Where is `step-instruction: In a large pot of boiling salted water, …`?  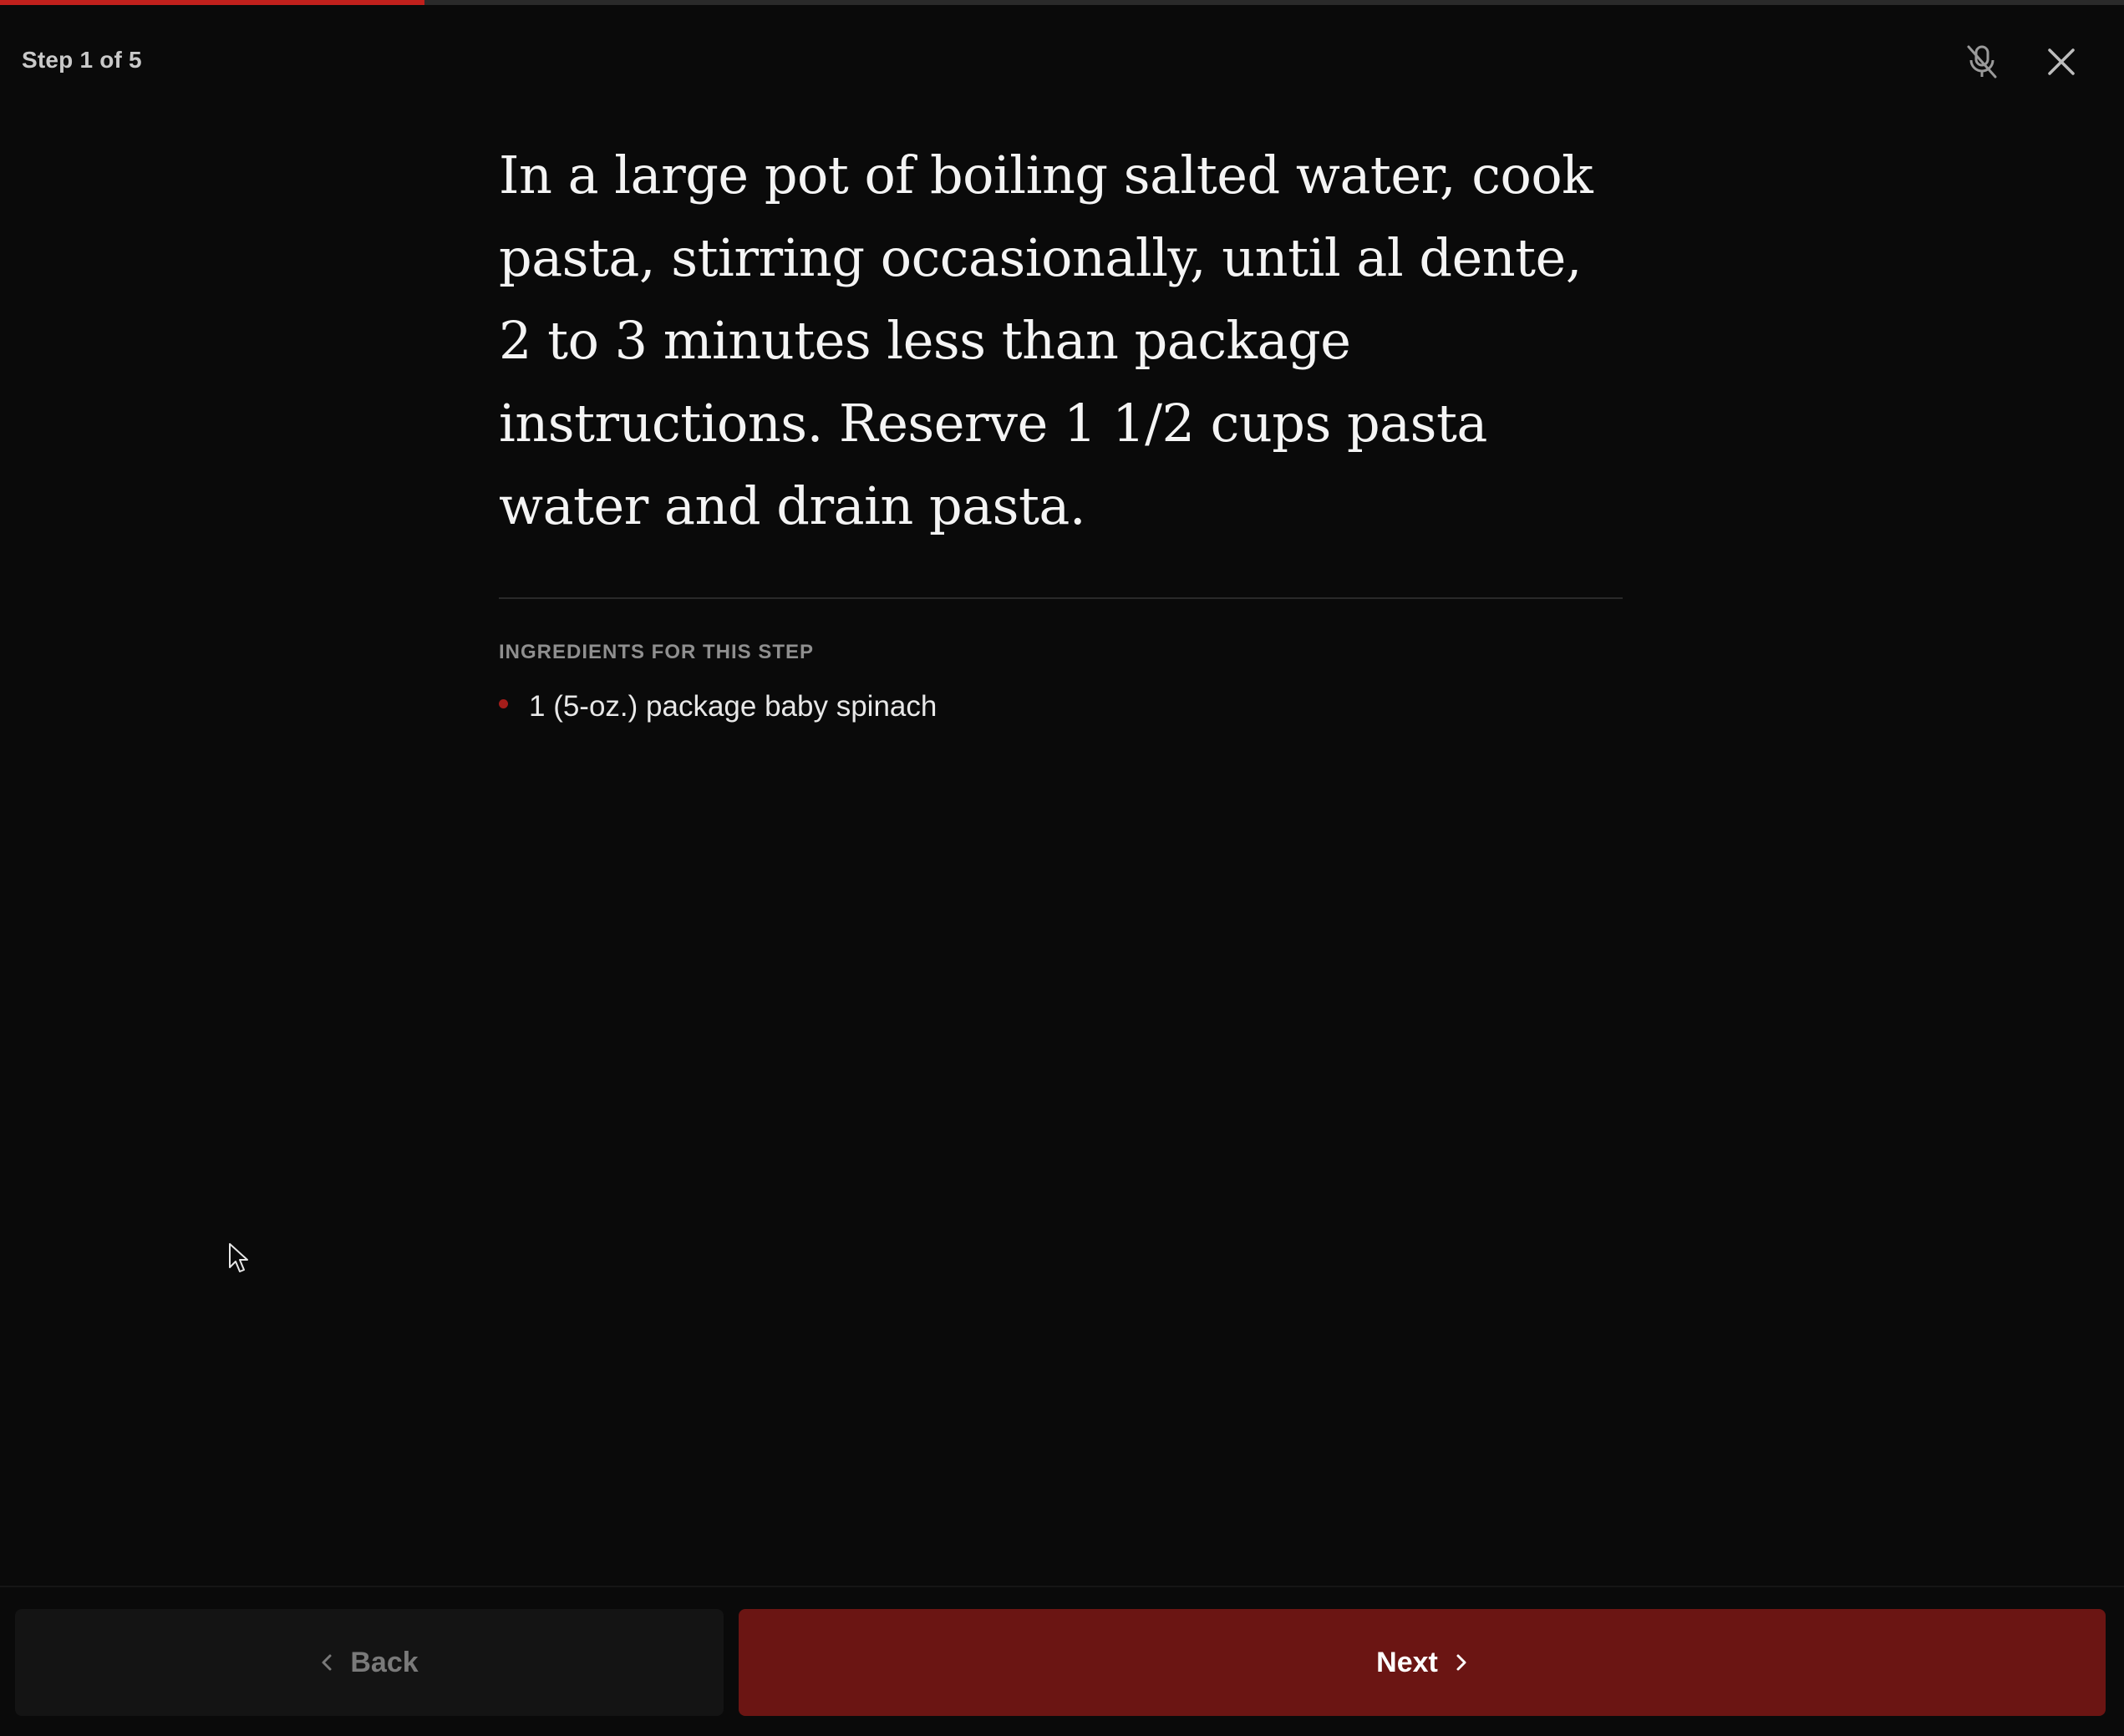 step-instruction: In a large pot of boiling salted water, … is located at coordinates (1046, 340).